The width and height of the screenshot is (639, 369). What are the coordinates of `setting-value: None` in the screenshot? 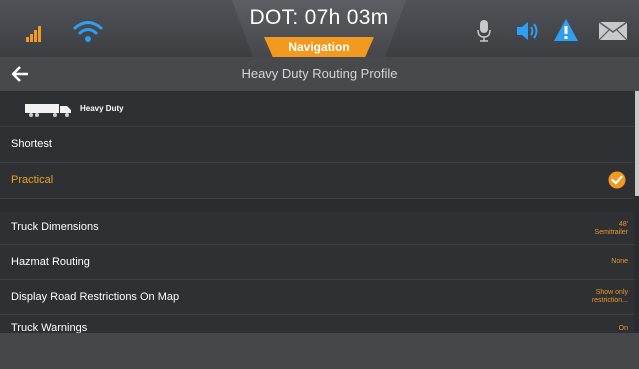 It's located at (619, 262).